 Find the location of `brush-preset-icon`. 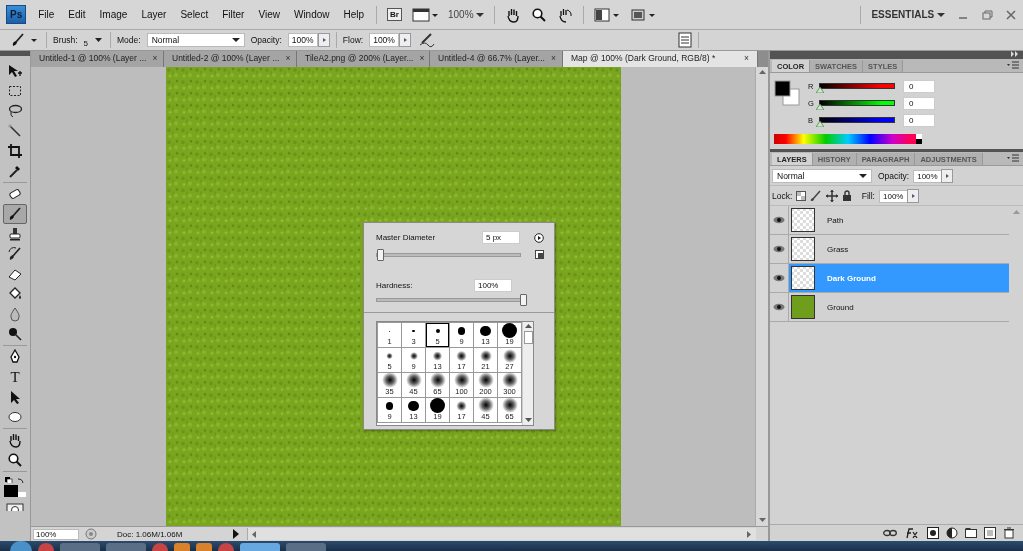

brush-preset-icon is located at coordinates (25, 40).